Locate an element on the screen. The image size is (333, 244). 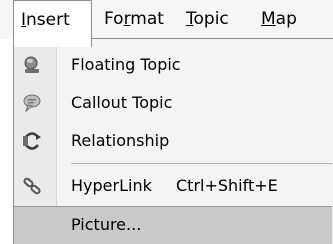
menu-topic-mnemonic: T is located at coordinates (190, 19).